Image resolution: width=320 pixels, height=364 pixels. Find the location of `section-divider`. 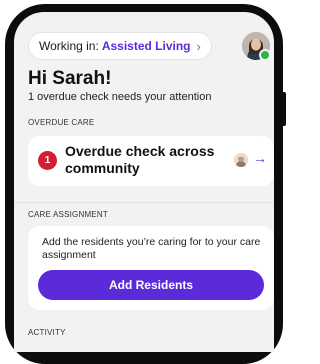

section-divider is located at coordinates (144, 202).